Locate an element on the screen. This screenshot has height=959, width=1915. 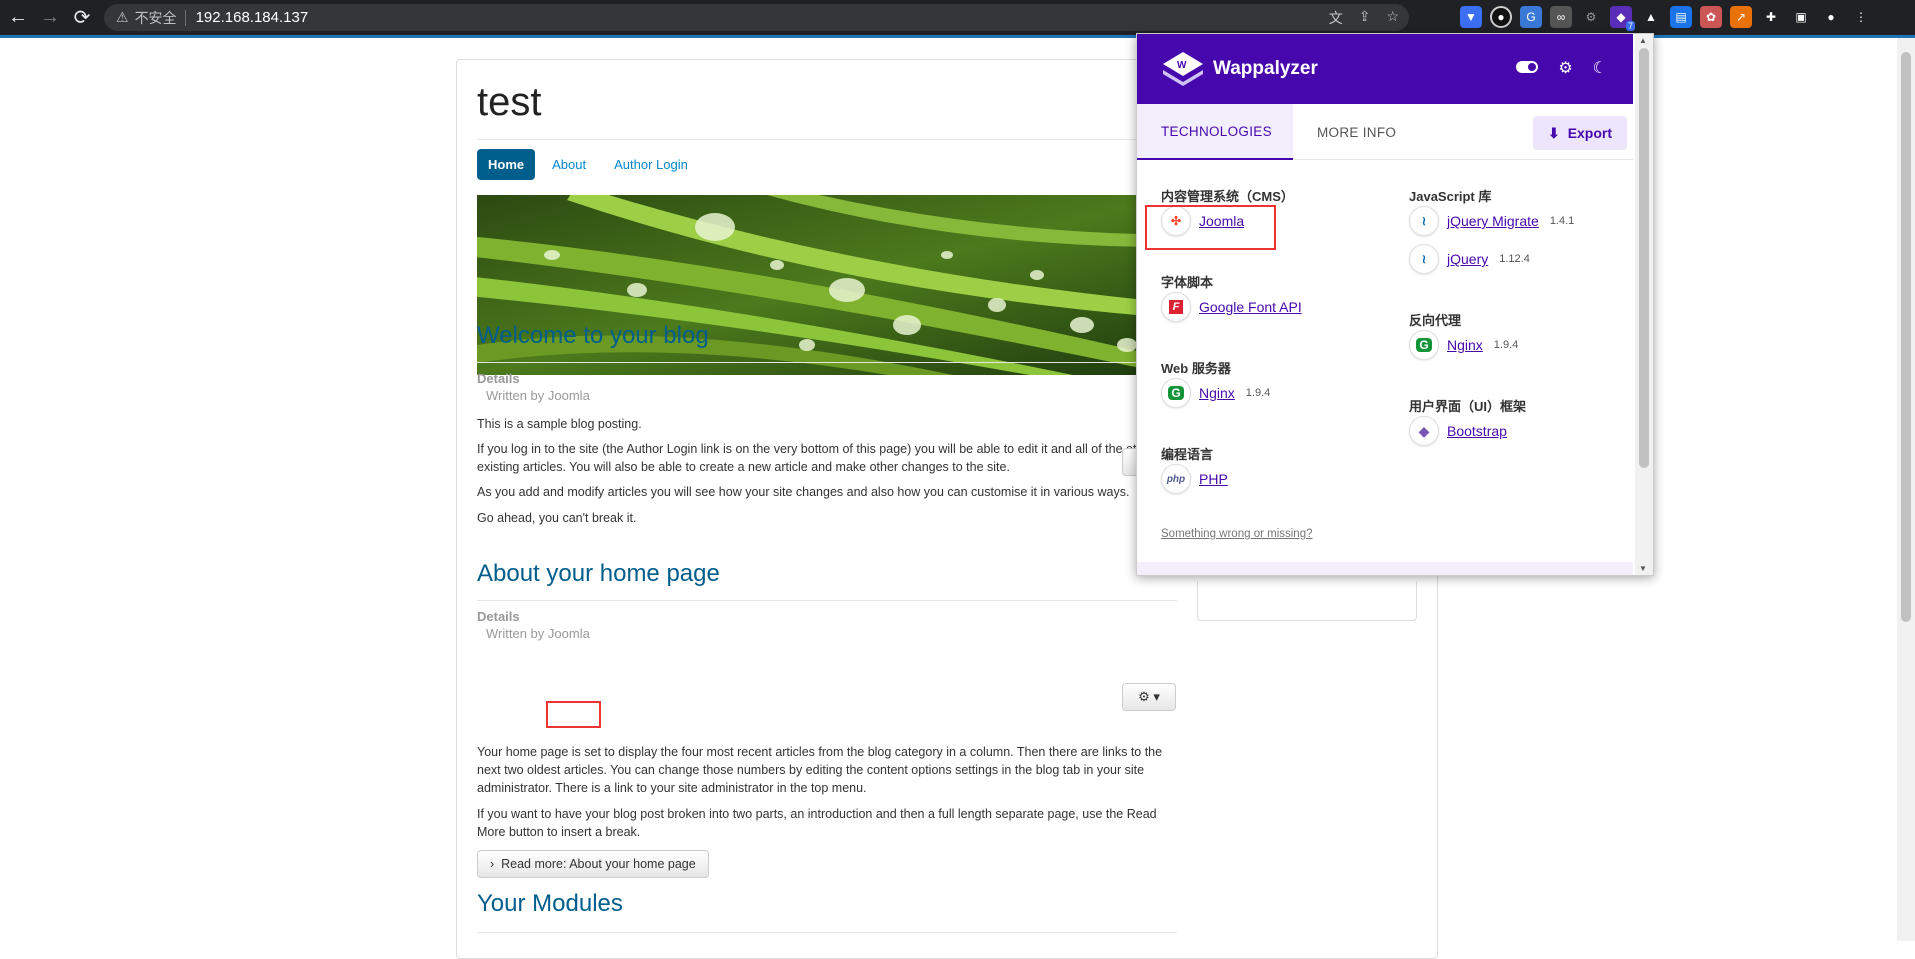
tech-item-bootstrap: ◆ Bootstrap is located at coordinates (1458, 431).